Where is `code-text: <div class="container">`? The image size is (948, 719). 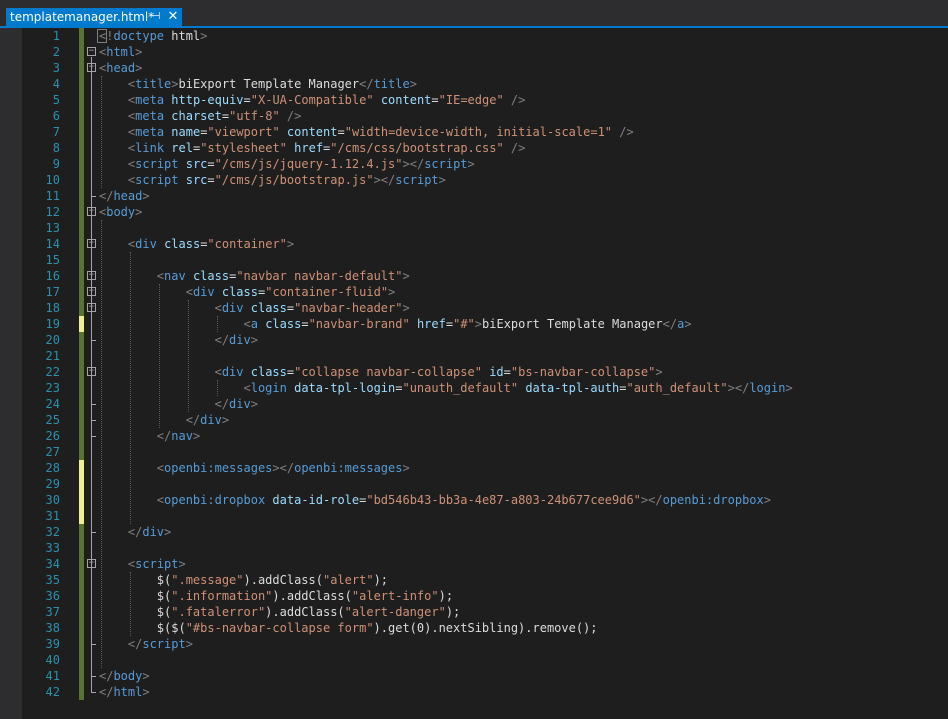
code-text: <div class="container"> is located at coordinates (196, 244).